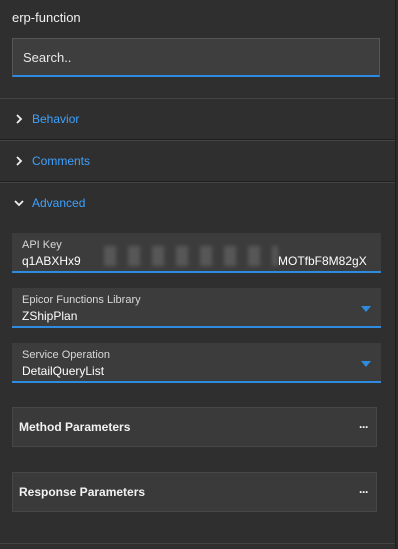 The width and height of the screenshot is (398, 549). Describe the element at coordinates (56, 119) in the screenshot. I see `section-behavior-label: Behavior` at that location.